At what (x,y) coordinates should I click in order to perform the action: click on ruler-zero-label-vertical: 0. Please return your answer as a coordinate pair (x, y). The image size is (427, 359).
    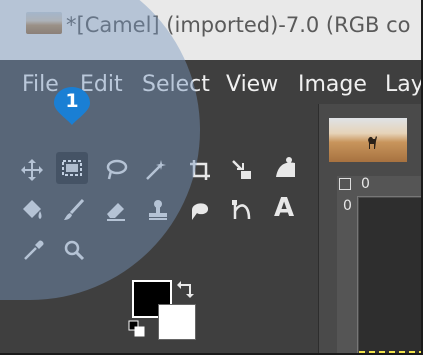
    Looking at the image, I should click on (347, 206).